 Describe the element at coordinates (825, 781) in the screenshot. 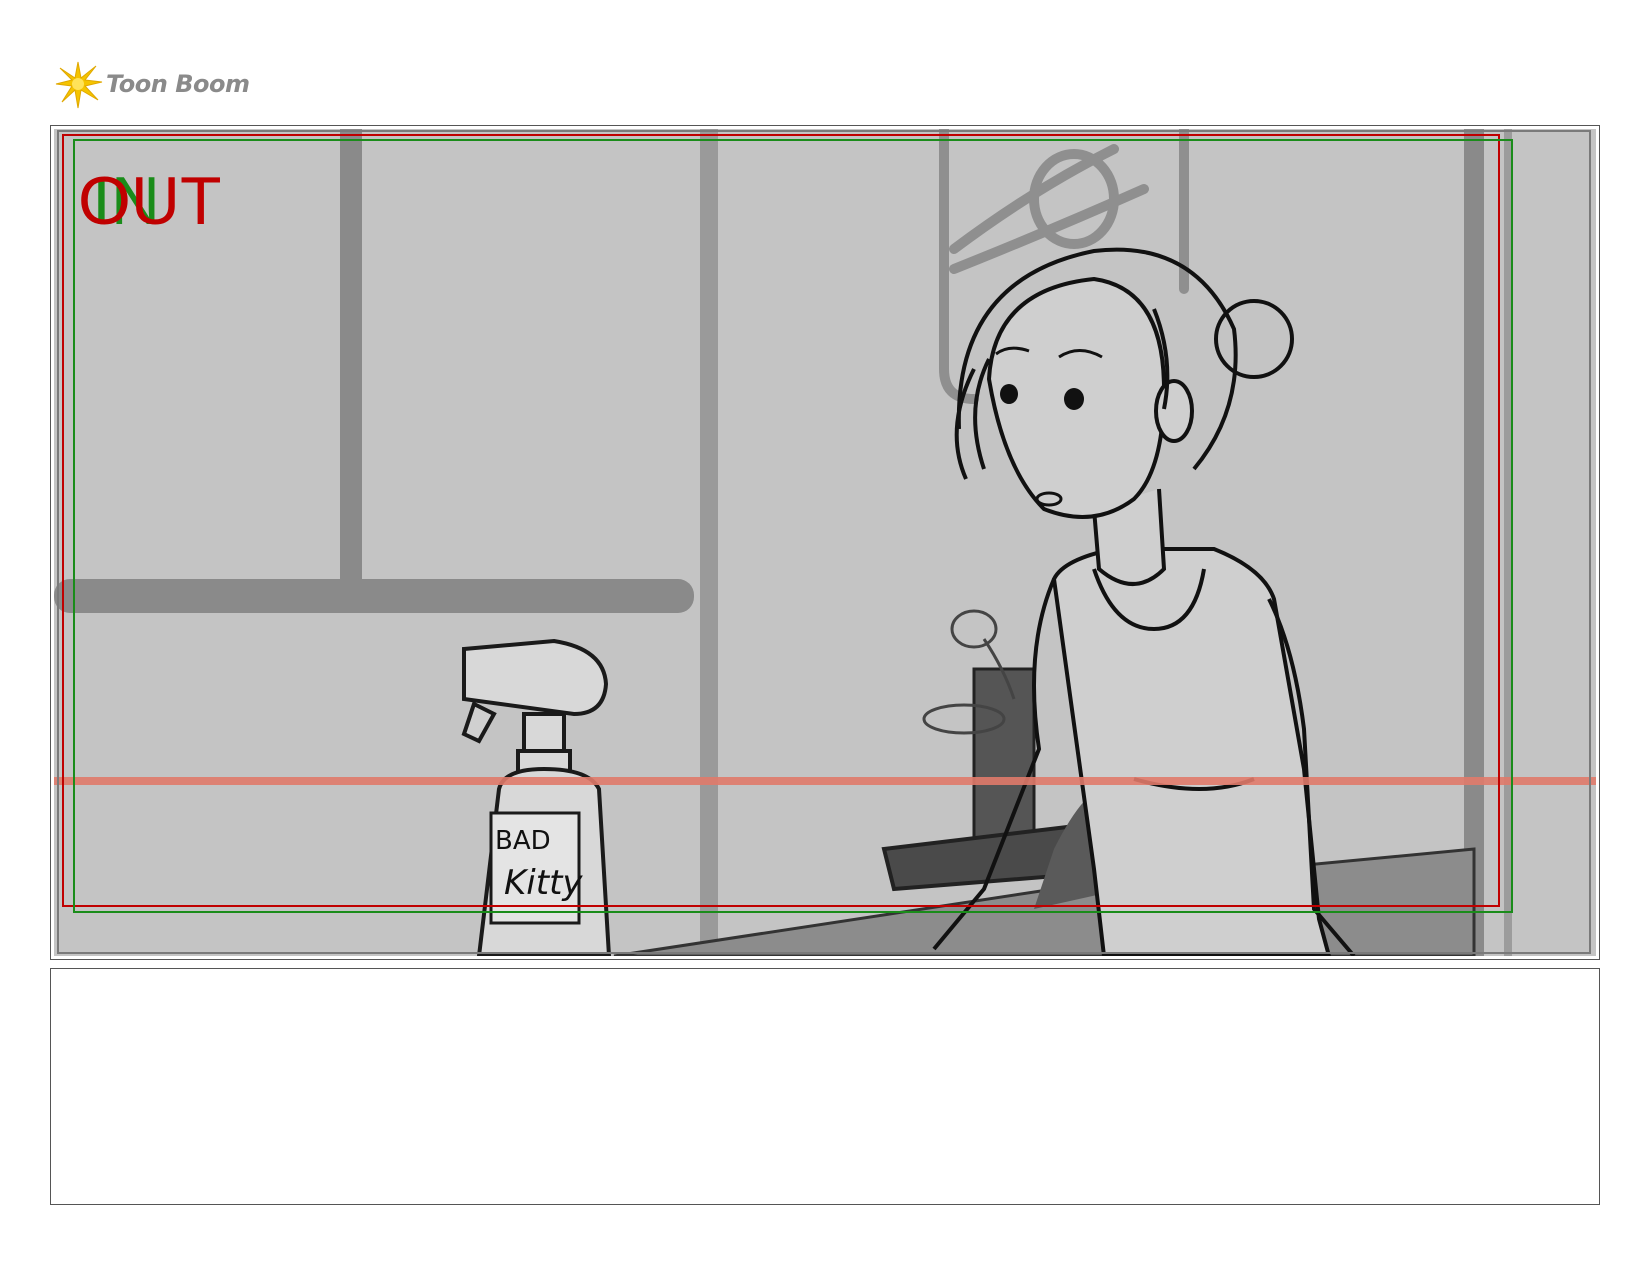

I see `horizon-guide-line` at that location.